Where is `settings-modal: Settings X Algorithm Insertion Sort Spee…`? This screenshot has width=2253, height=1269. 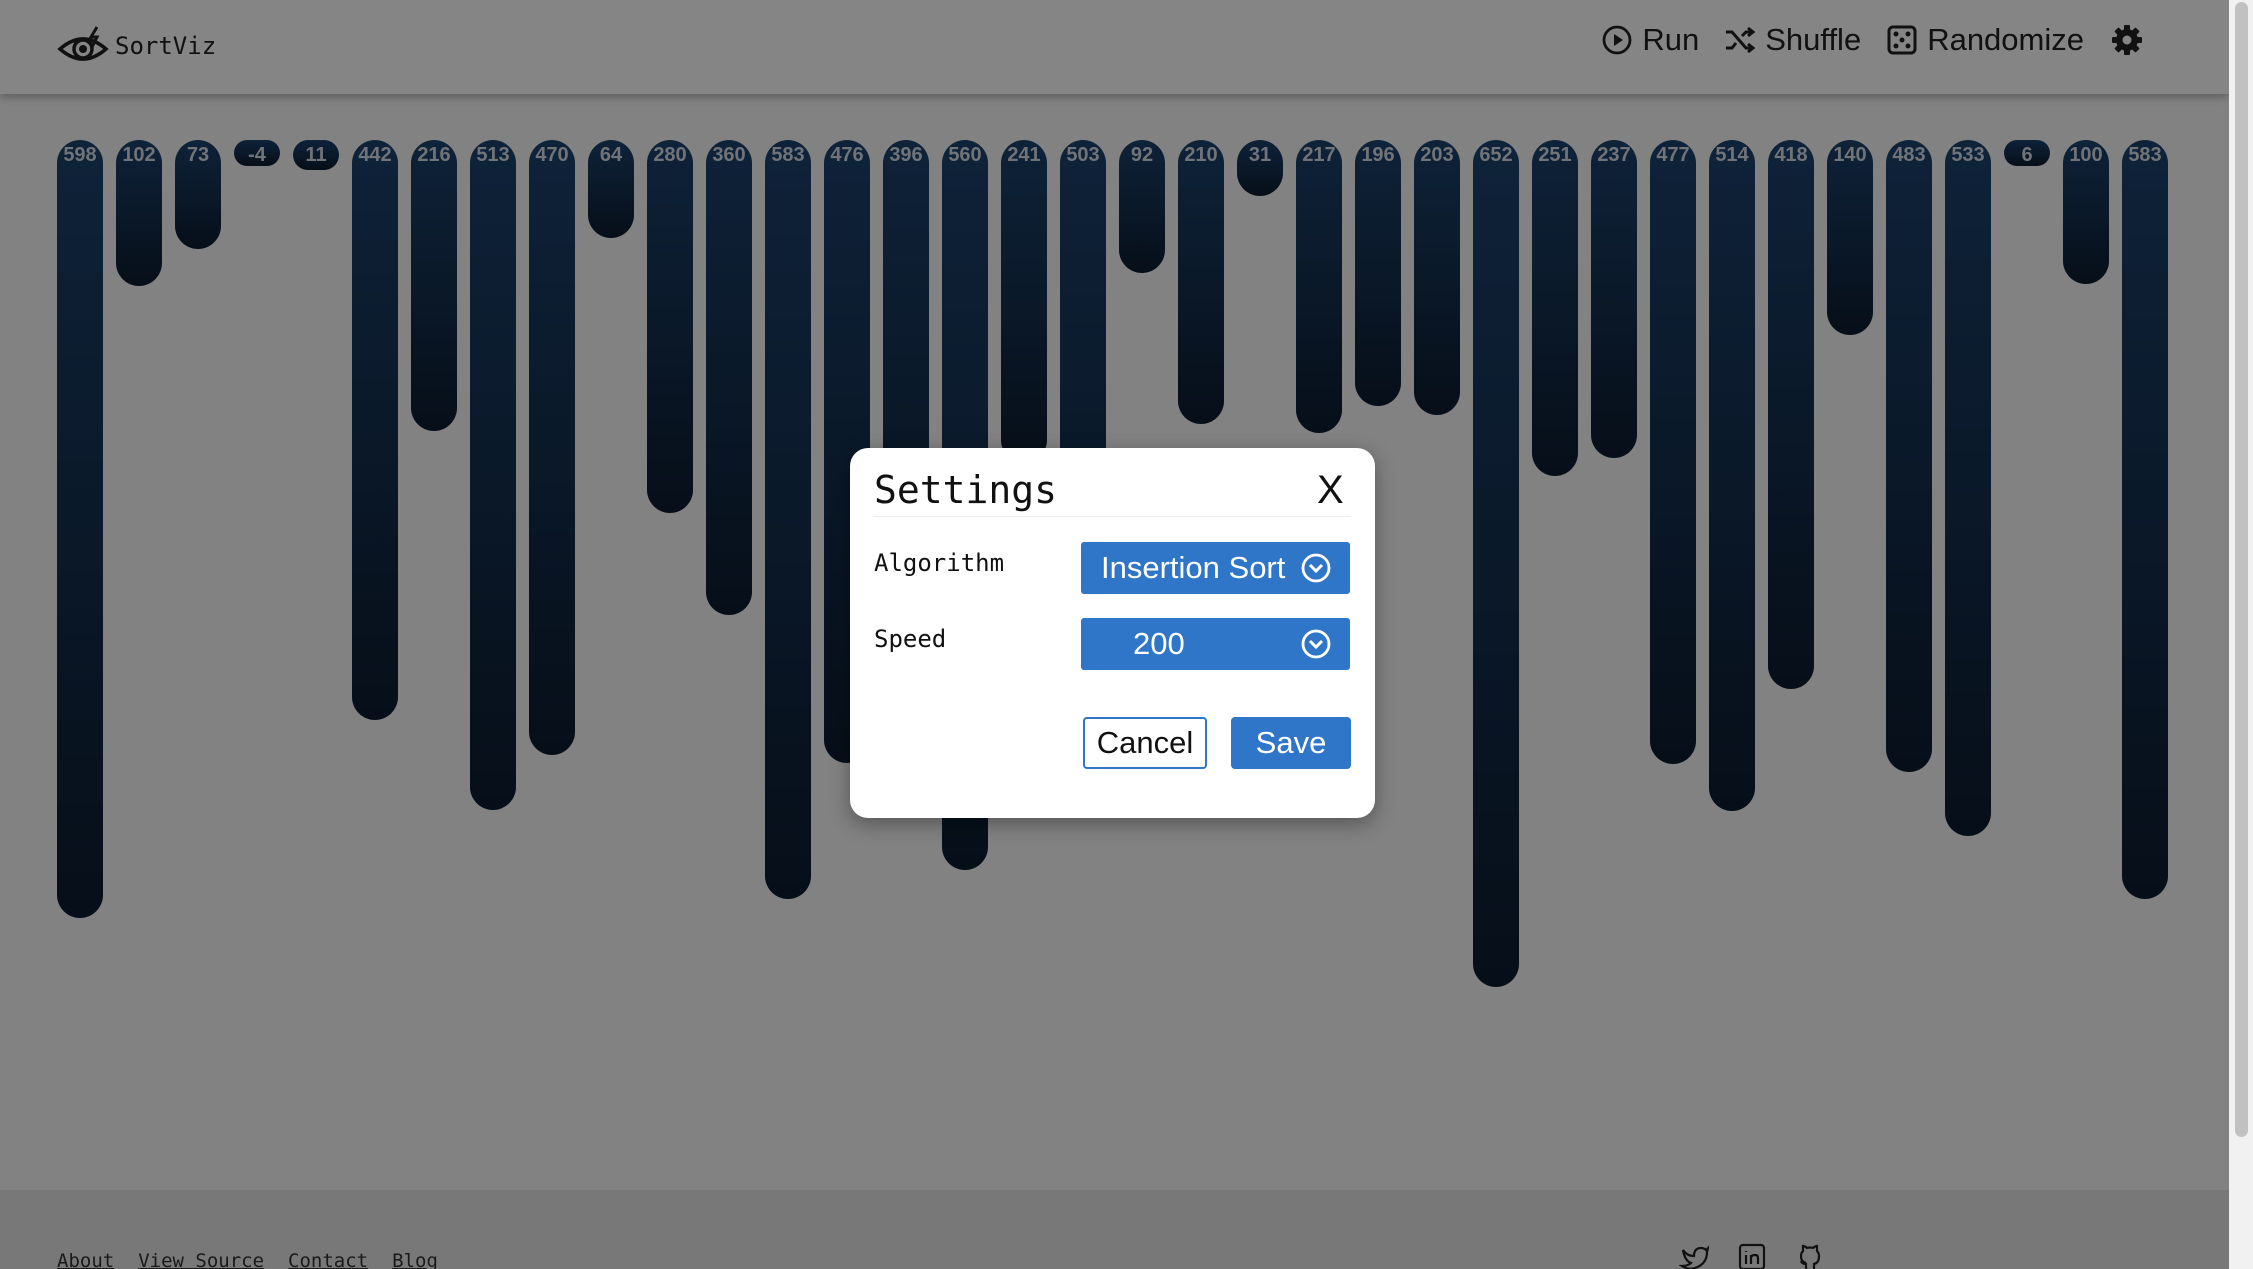
settings-modal: Settings X Algorithm Insertion Sort Spee… is located at coordinates (1112, 633).